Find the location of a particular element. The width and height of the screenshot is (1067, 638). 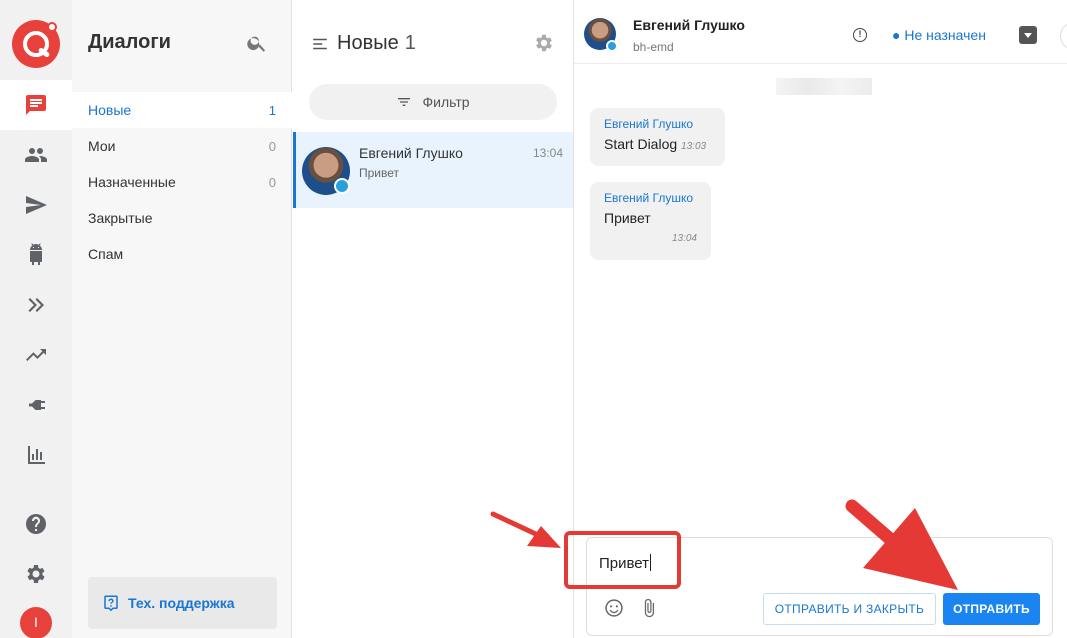

filter-button: Фильтр is located at coordinates (433, 102).